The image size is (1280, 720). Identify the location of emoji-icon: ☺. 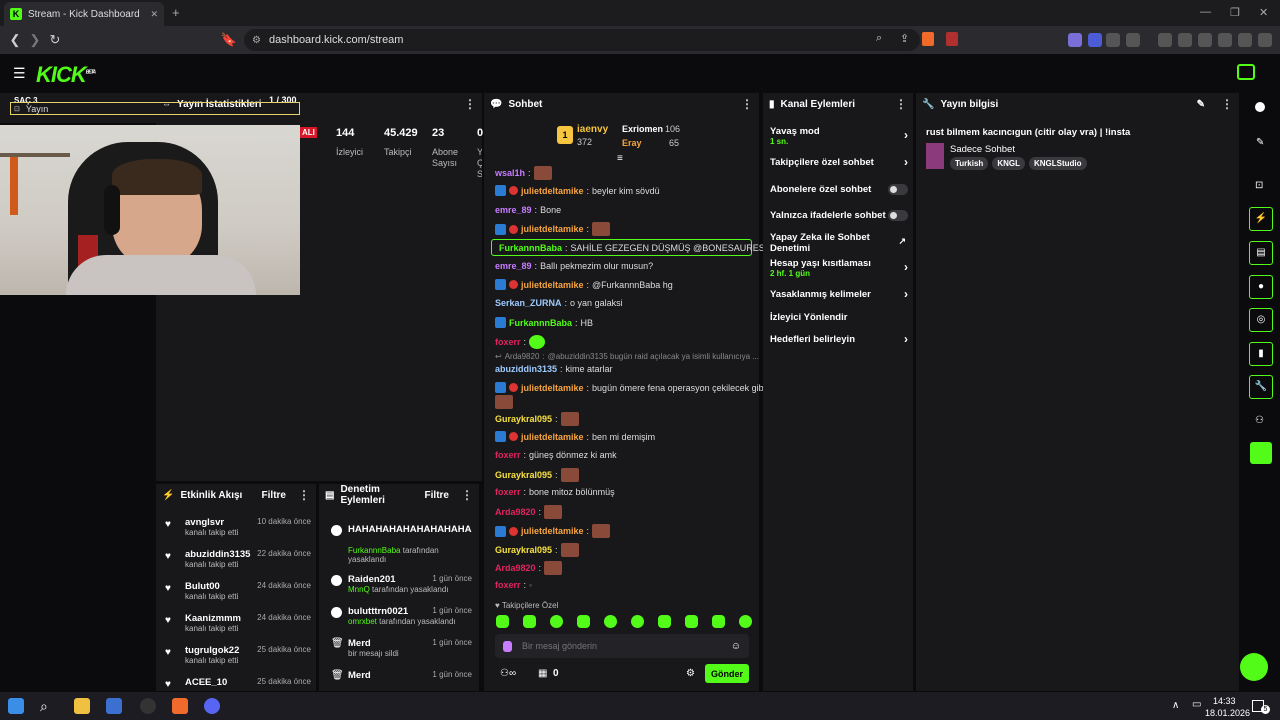
(736, 646).